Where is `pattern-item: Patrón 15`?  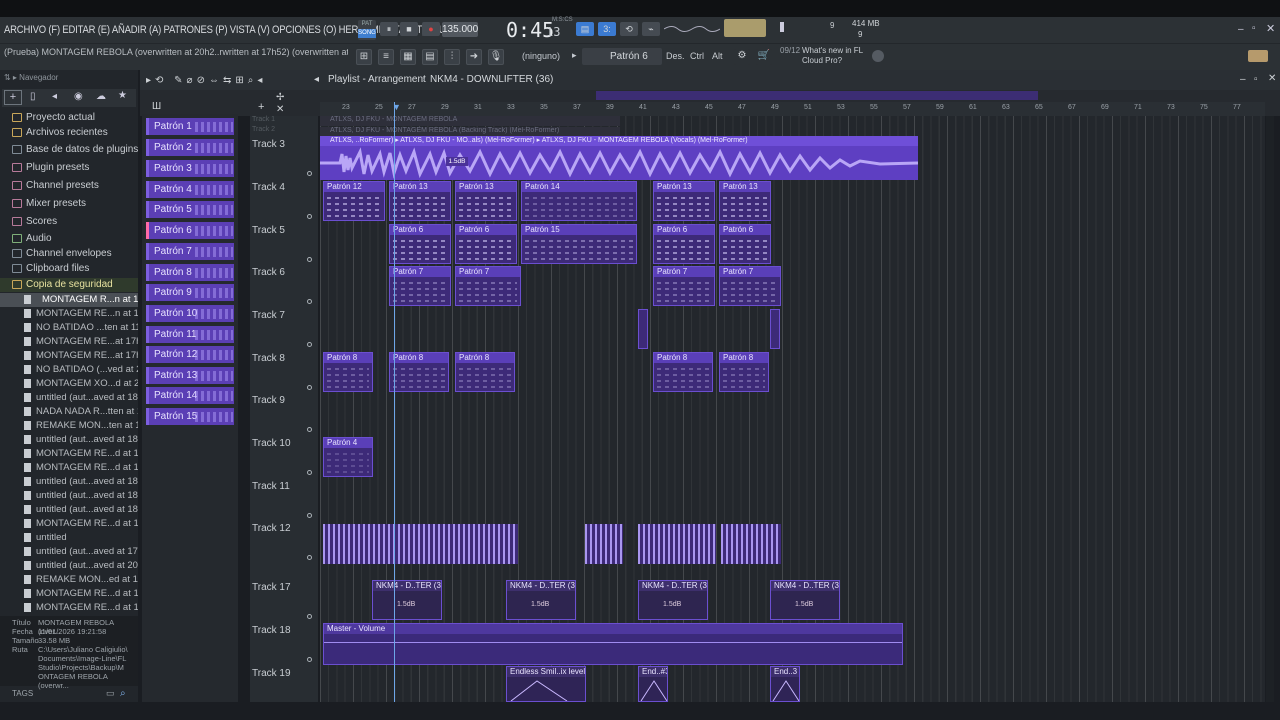 pattern-item: Patrón 15 is located at coordinates (190, 416).